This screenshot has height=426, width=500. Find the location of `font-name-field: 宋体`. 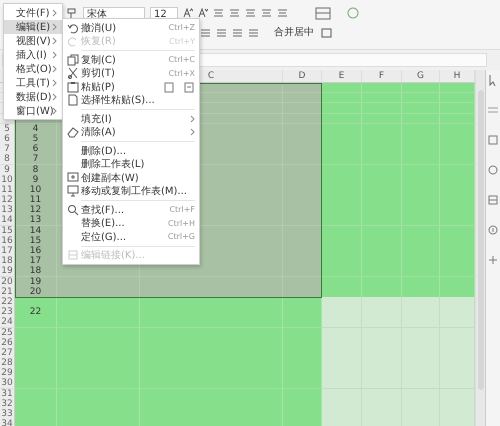

font-name-field: 宋体 is located at coordinates (114, 13).